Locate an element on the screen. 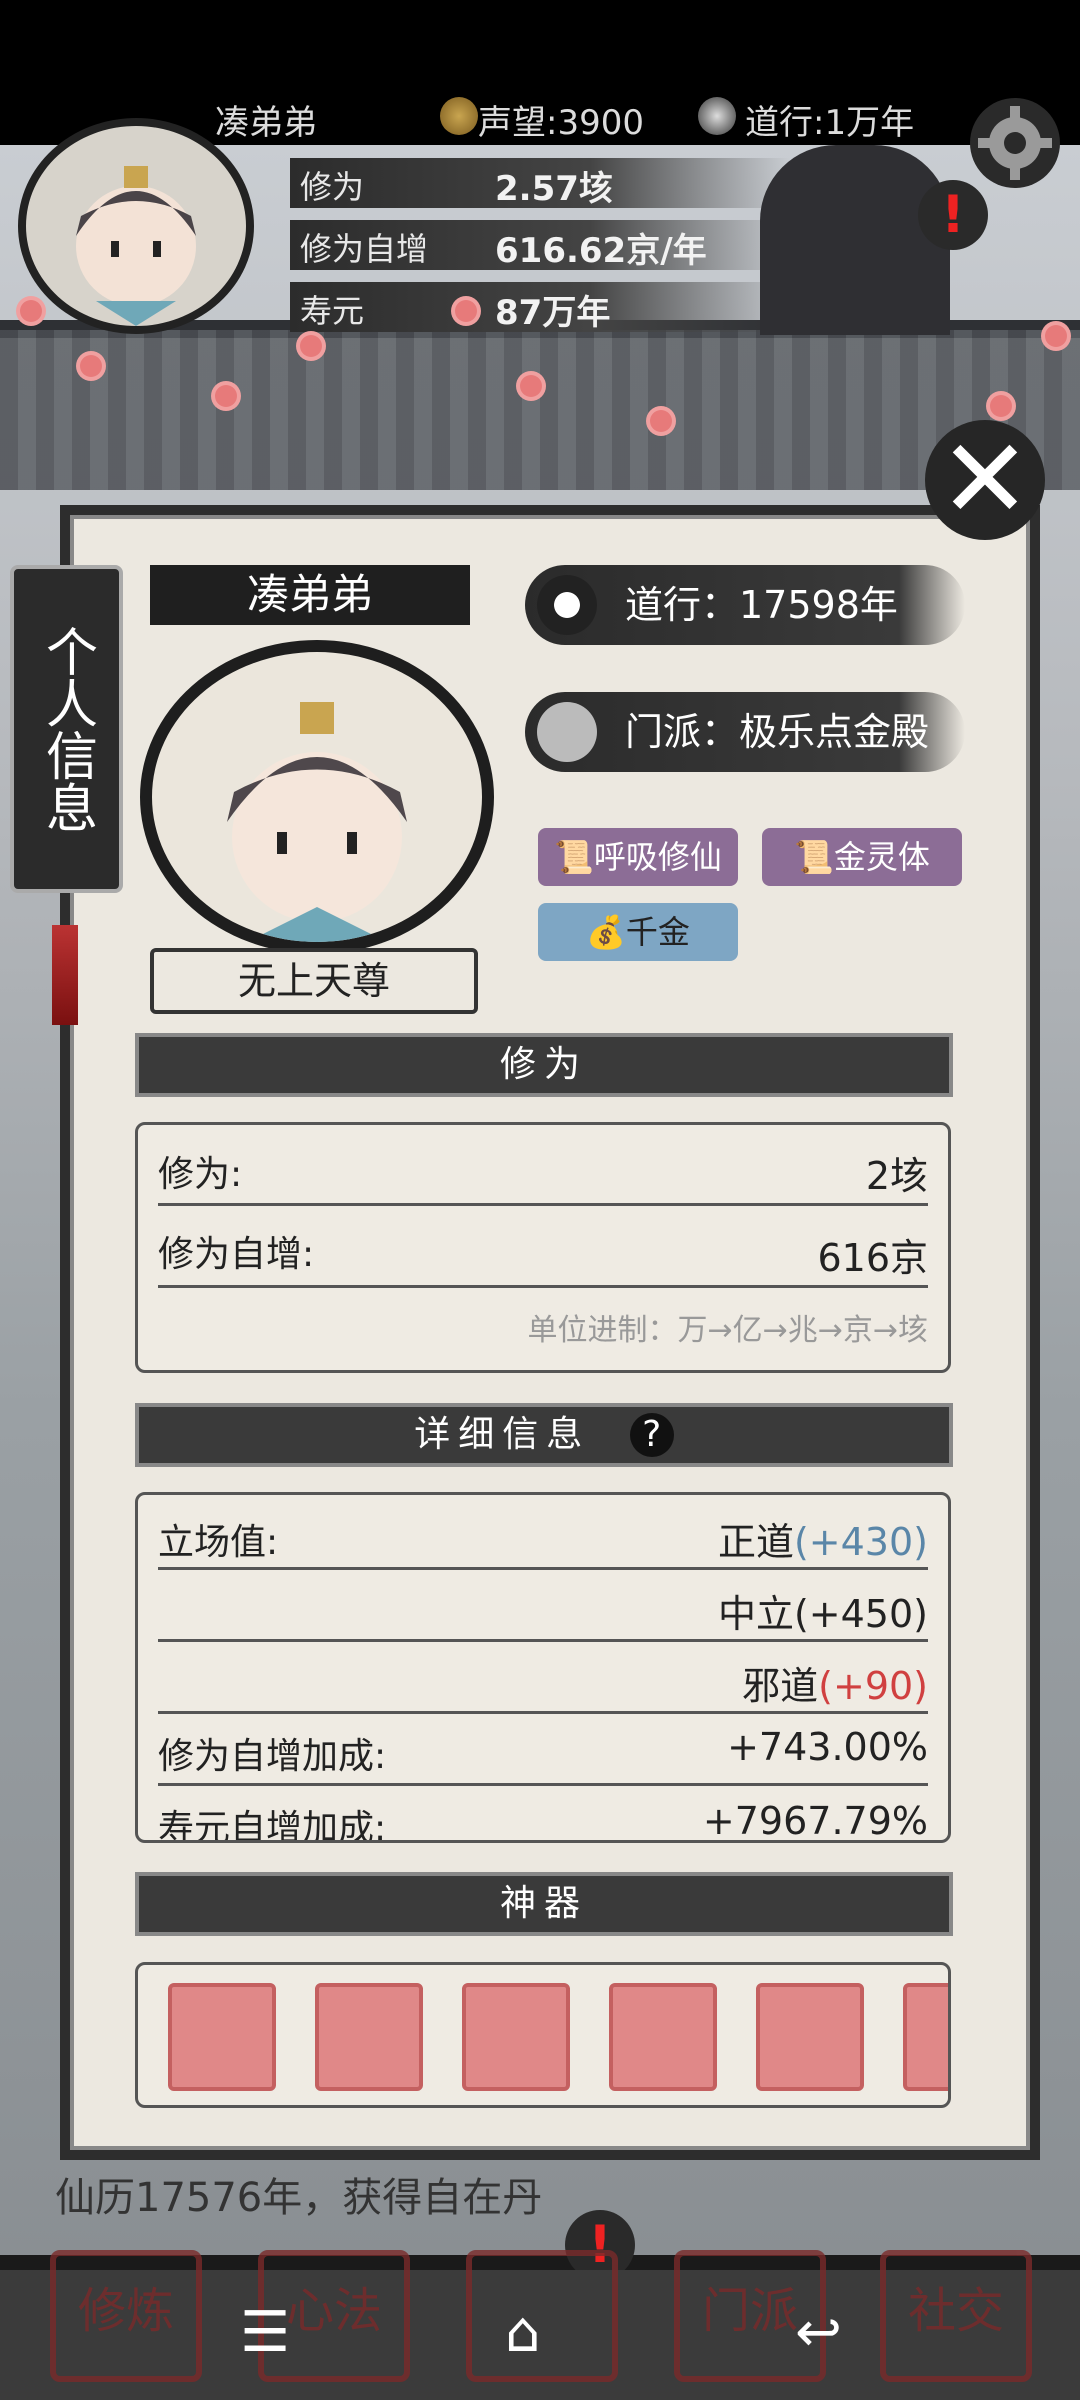 The image size is (1080, 2400). bell-icon is located at coordinates (925, 2037).